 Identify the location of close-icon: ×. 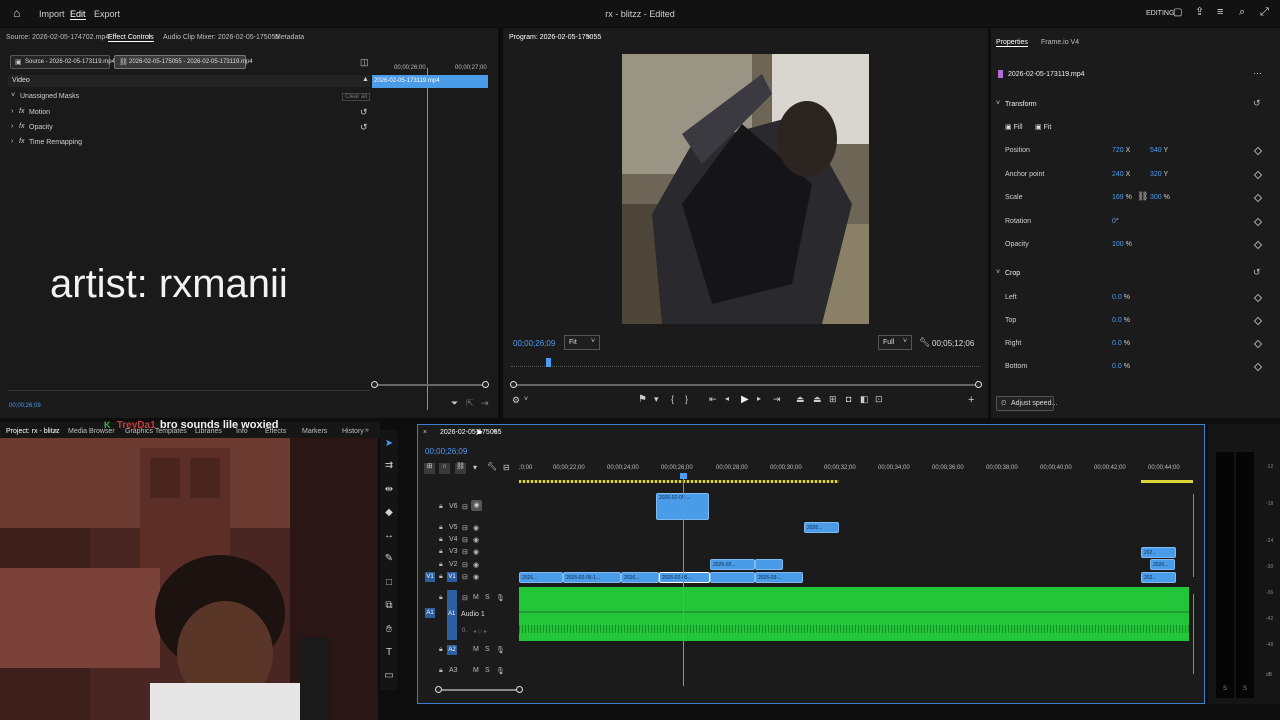
(425, 432).